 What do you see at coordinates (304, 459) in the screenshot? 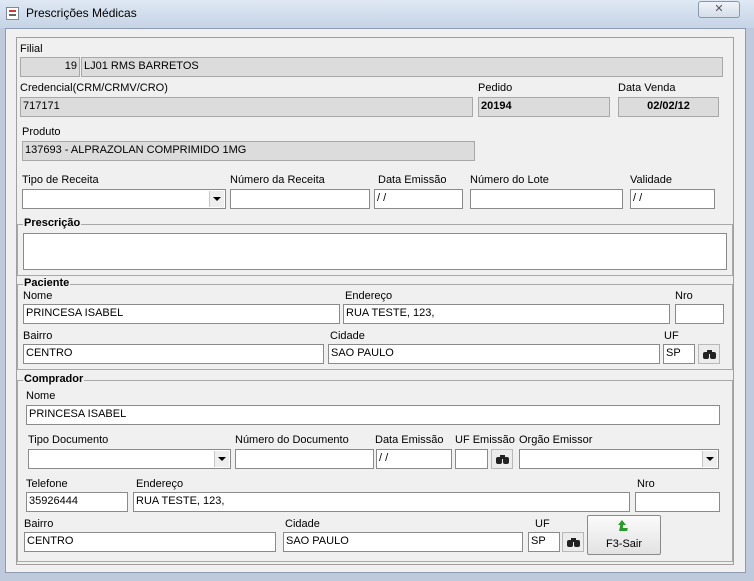
I see `numero-documento-input` at bounding box center [304, 459].